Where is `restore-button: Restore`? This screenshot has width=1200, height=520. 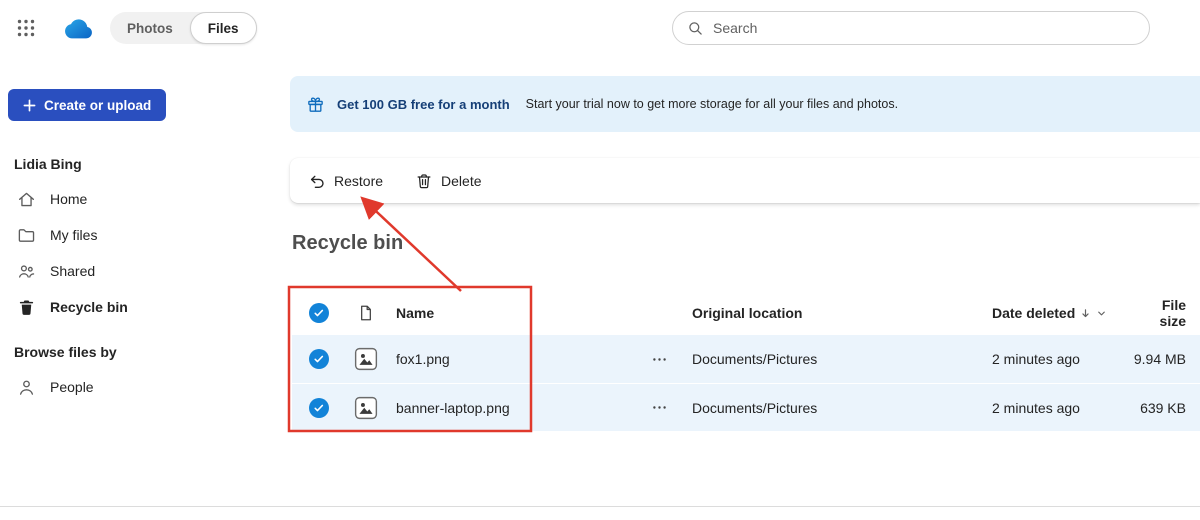 restore-button: Restore is located at coordinates (345, 181).